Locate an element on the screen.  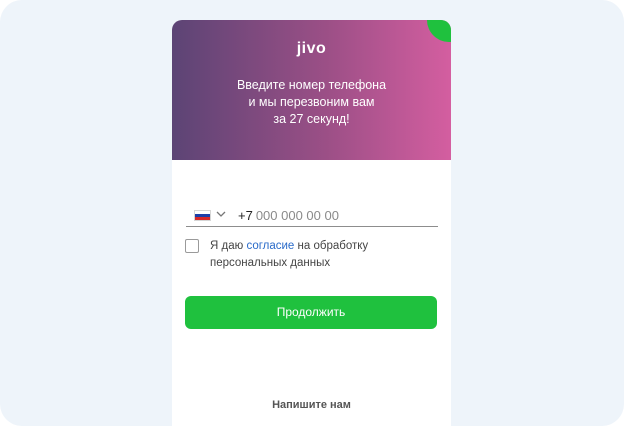
consent-prefix: Я даю is located at coordinates (228, 246).